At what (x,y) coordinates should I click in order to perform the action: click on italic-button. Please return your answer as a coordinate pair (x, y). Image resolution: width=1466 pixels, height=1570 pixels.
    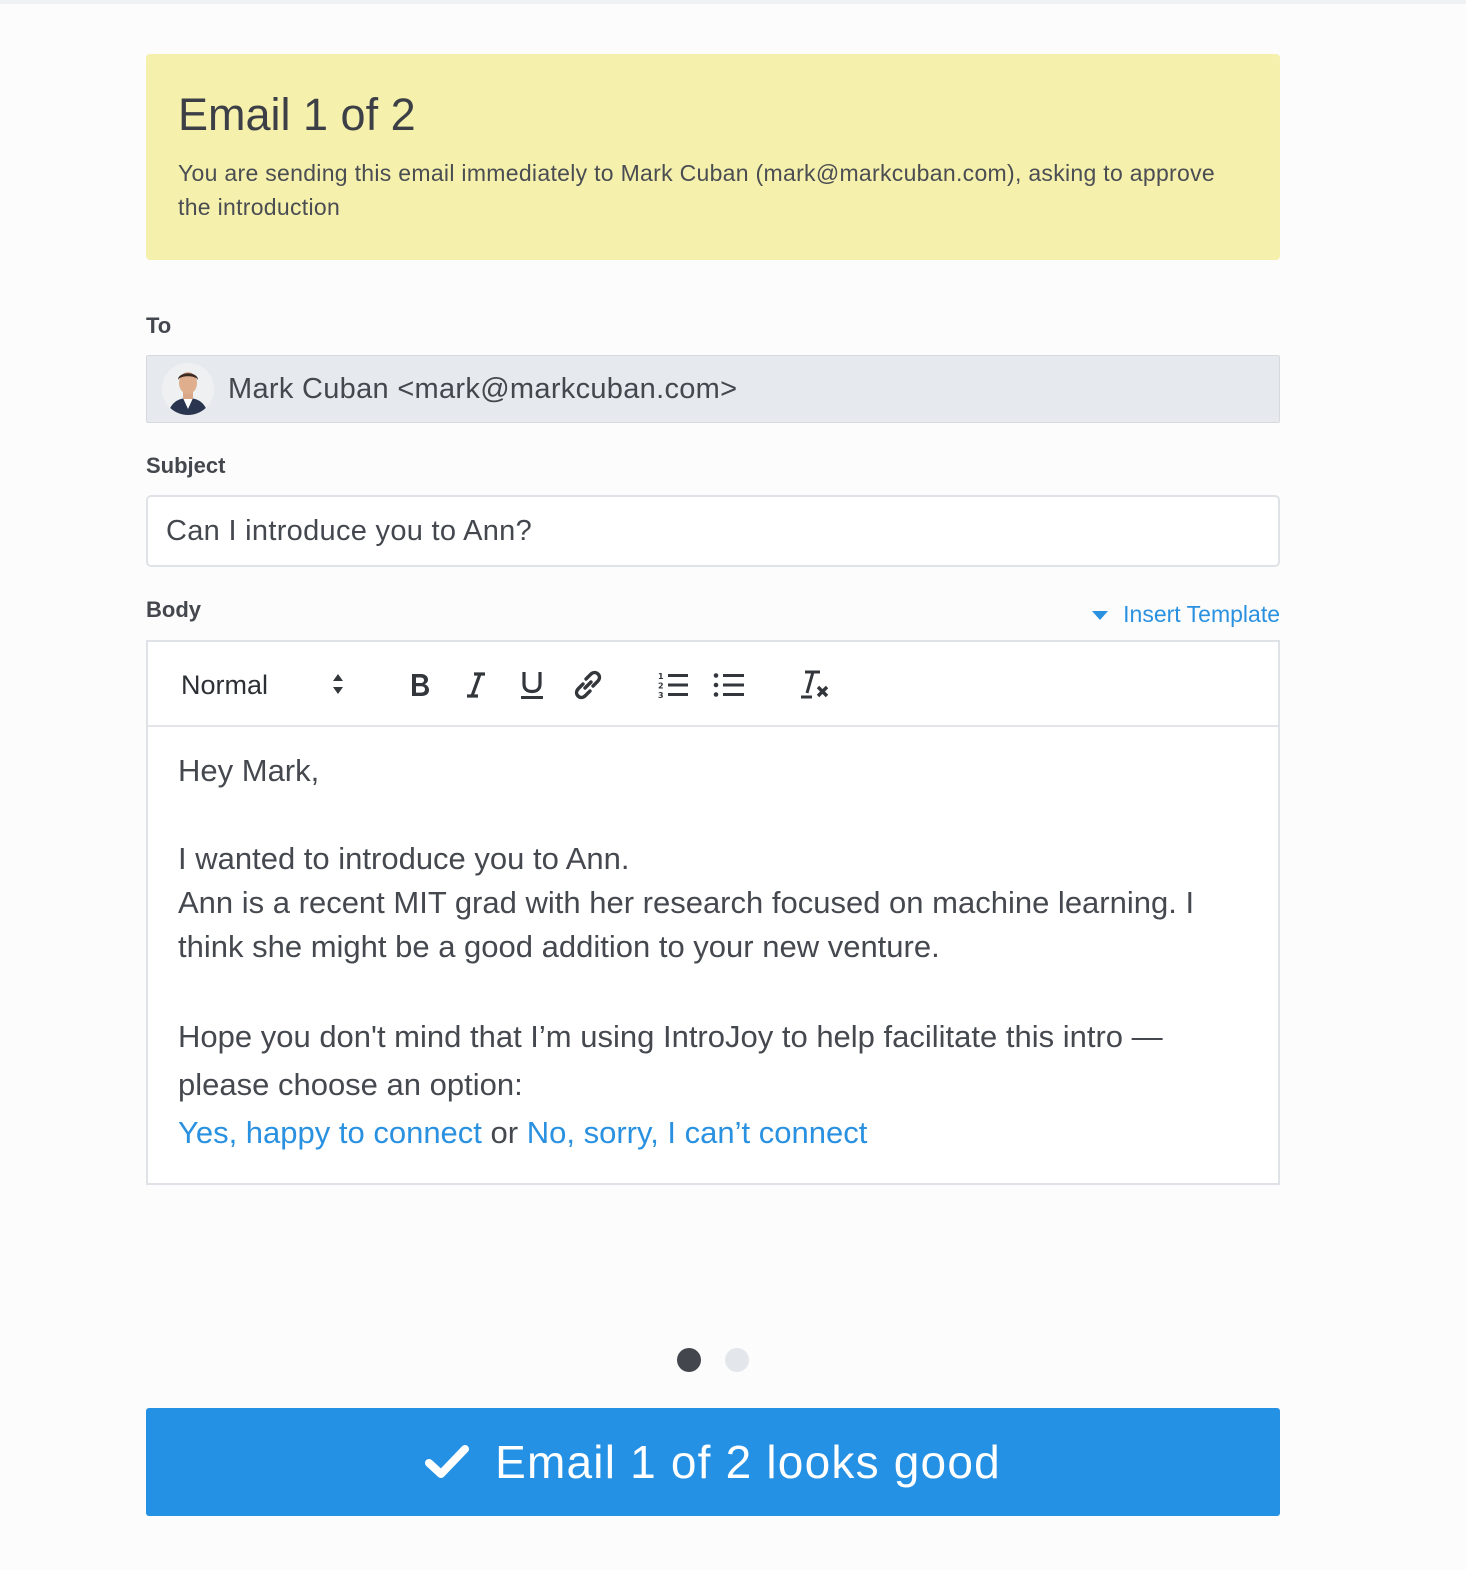
    Looking at the image, I should click on (476, 685).